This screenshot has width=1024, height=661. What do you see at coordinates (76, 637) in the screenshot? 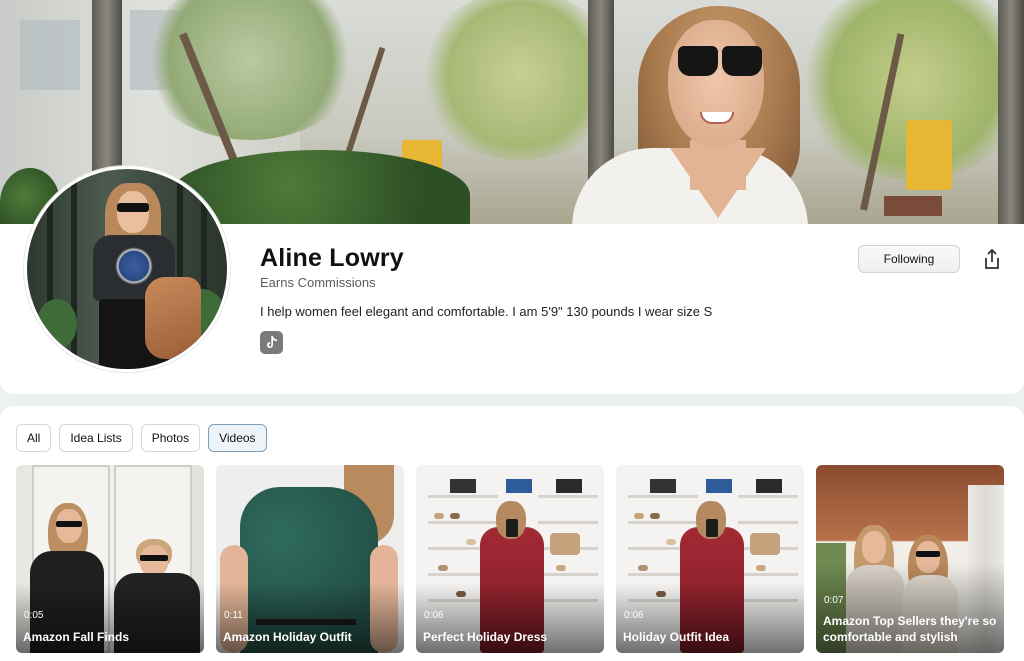
I see `video-title: Amazon Fall Finds` at bounding box center [76, 637].